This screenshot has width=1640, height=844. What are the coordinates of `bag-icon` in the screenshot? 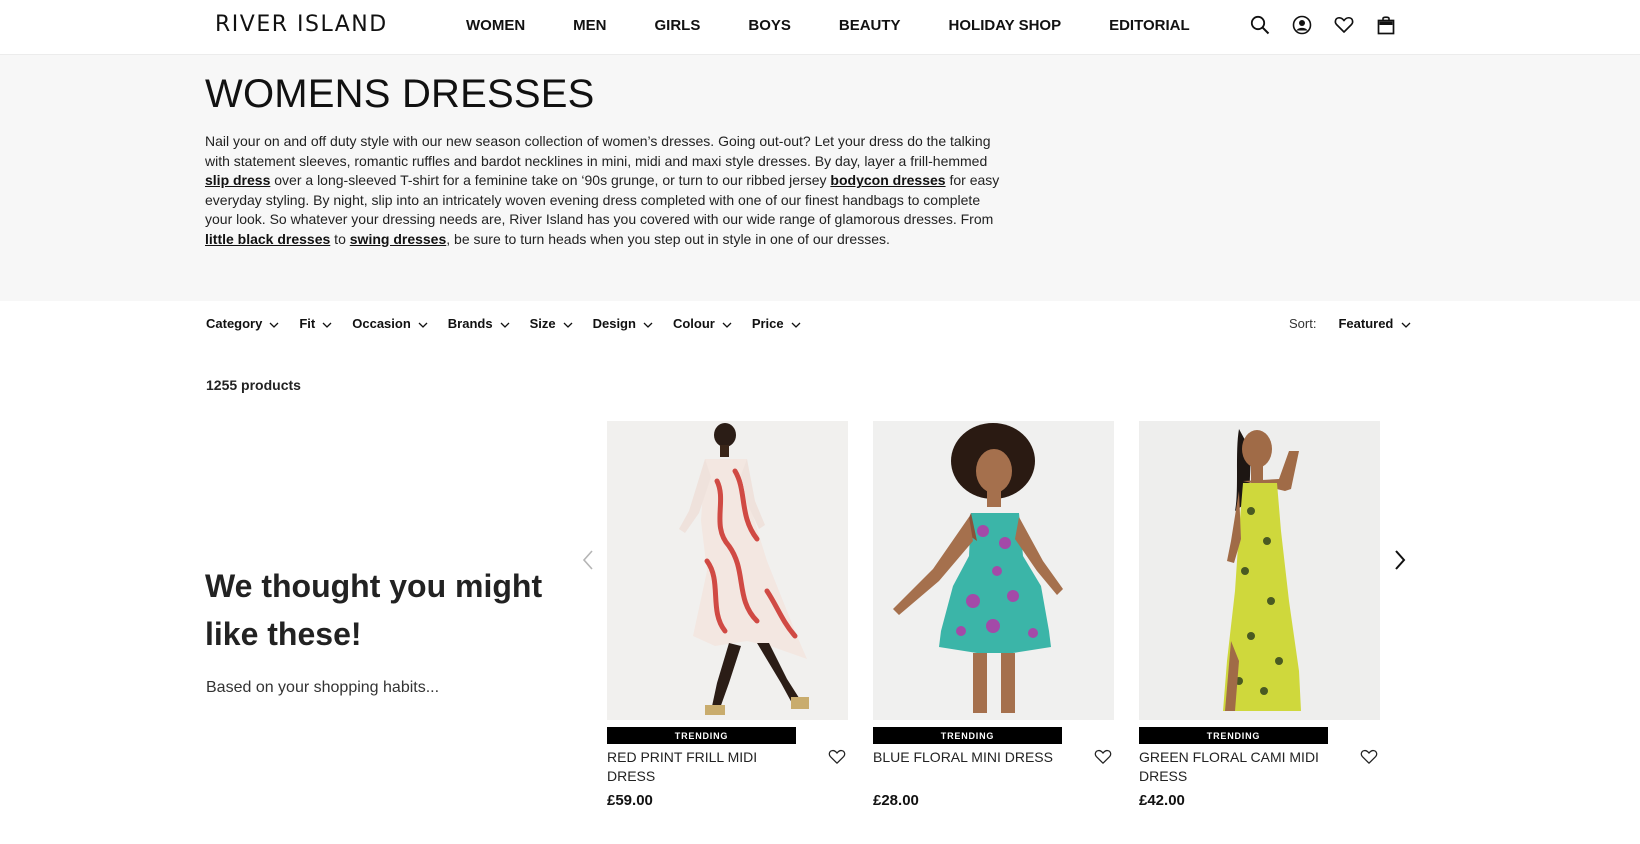 It's located at (1386, 25).